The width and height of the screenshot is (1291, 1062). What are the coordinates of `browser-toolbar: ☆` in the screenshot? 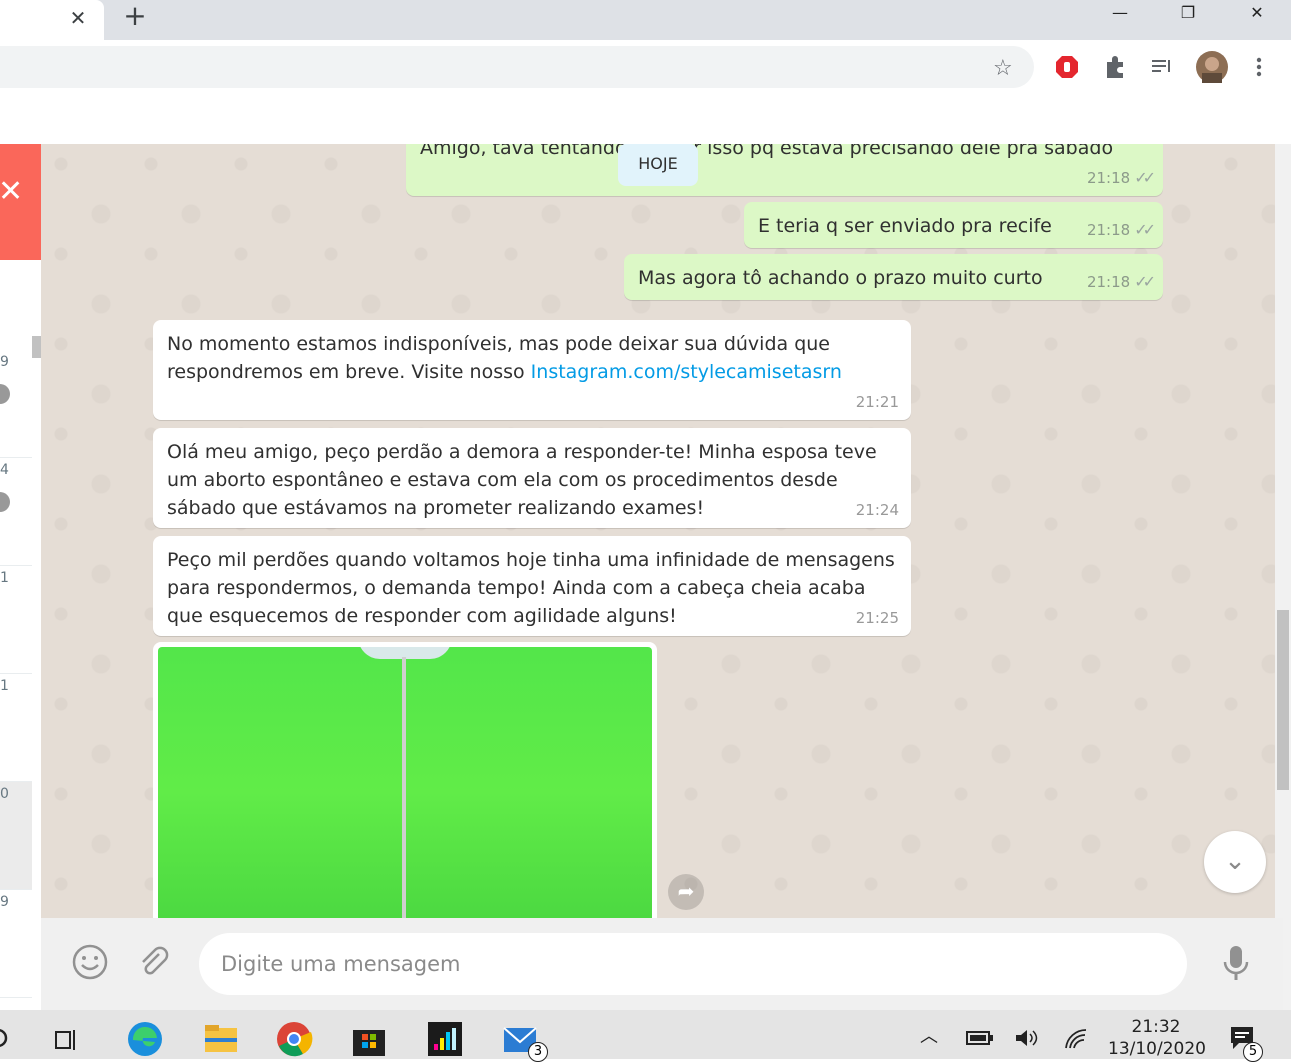 It's located at (645, 68).